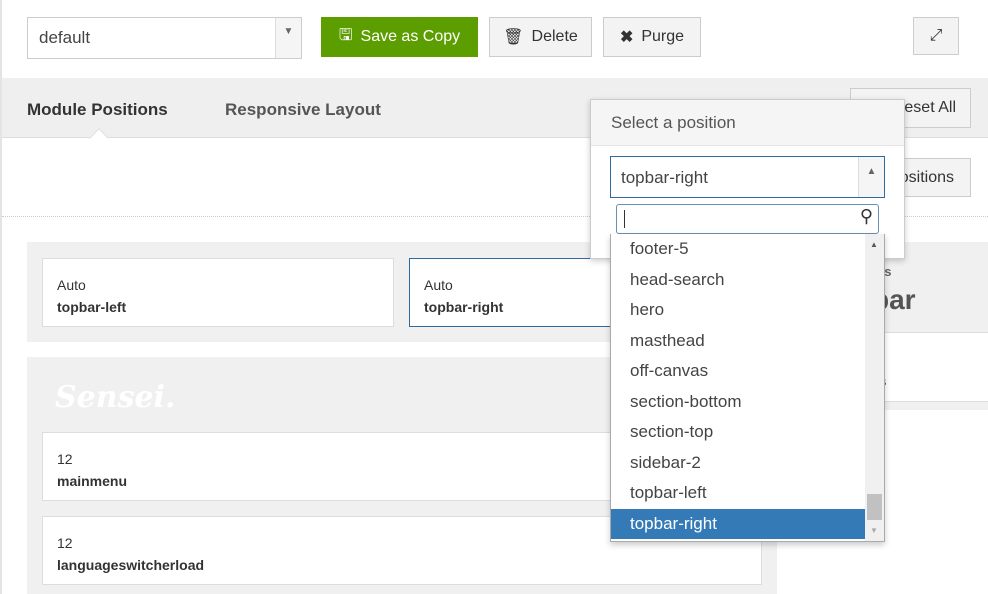  What do you see at coordinates (747, 341) in the screenshot?
I see `option-masthead: masthead` at bounding box center [747, 341].